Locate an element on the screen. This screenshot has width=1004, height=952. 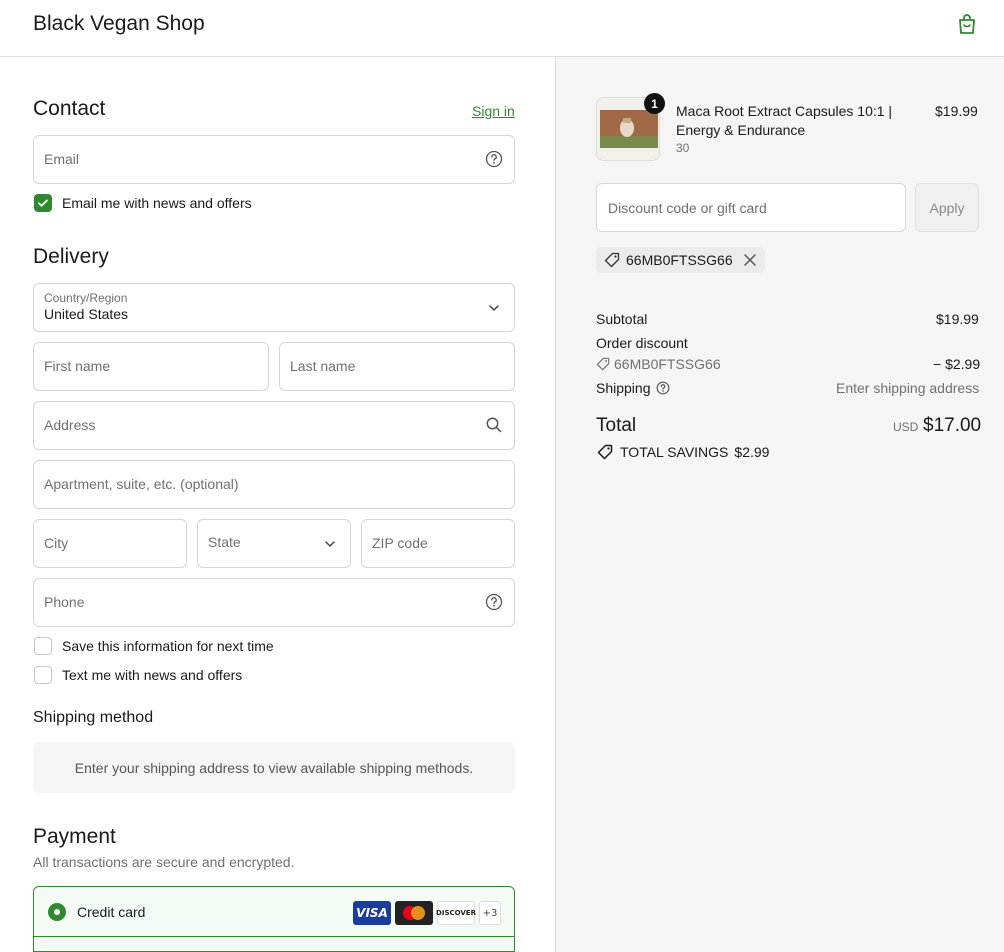
credit-card-option: Credit card VISA DISCOVER +3 is located at coordinates (274, 912).